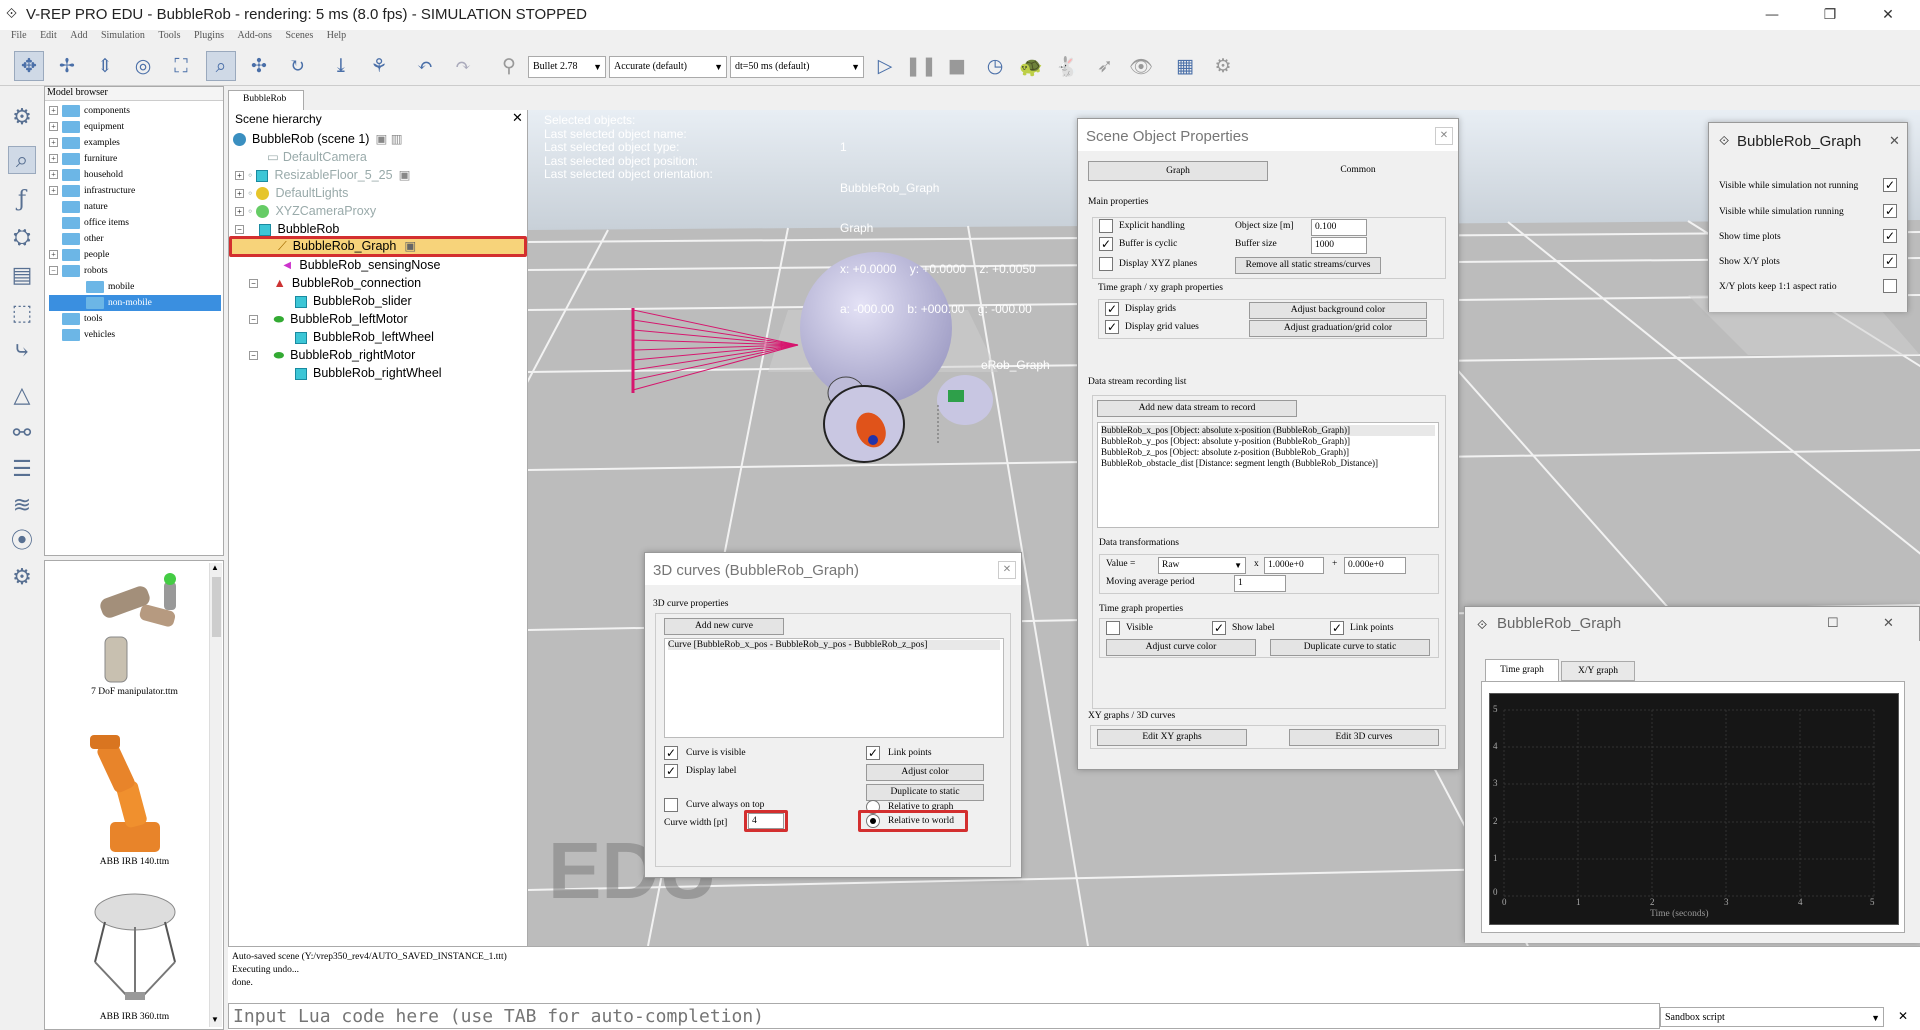  What do you see at coordinates (668, 67) in the screenshot?
I see `accuracy-select: Accurate (default) ▼` at bounding box center [668, 67].